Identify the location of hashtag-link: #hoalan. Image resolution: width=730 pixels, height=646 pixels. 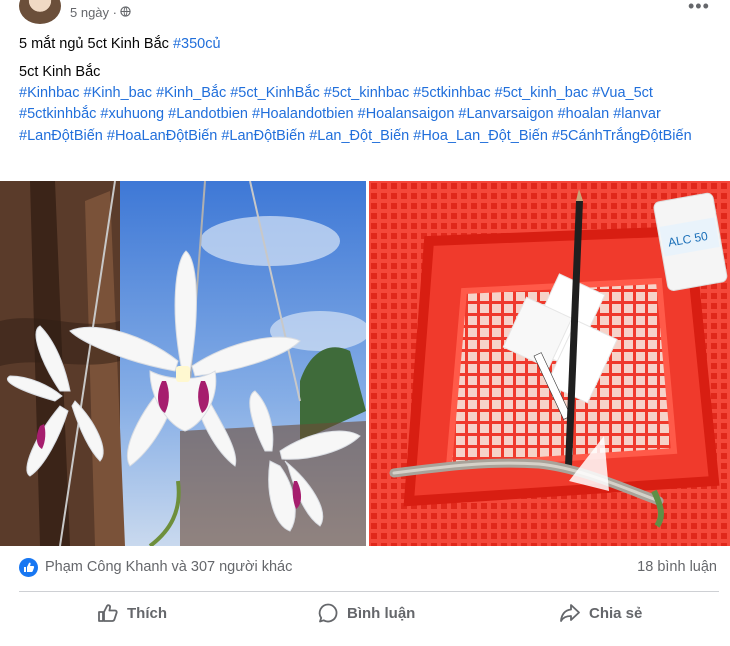
(584, 114).